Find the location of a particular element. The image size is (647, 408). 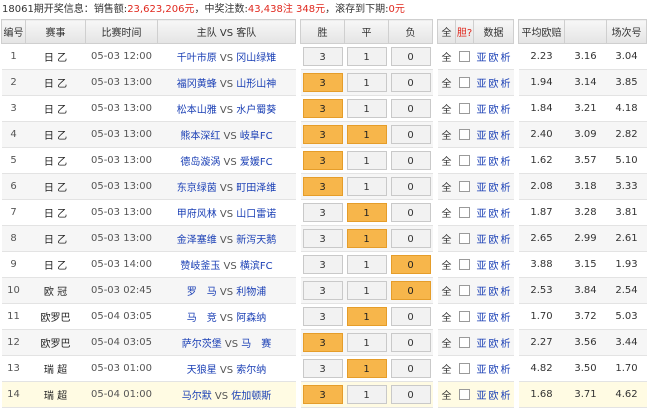

away-team: 新泻天鹅 is located at coordinates (256, 240).